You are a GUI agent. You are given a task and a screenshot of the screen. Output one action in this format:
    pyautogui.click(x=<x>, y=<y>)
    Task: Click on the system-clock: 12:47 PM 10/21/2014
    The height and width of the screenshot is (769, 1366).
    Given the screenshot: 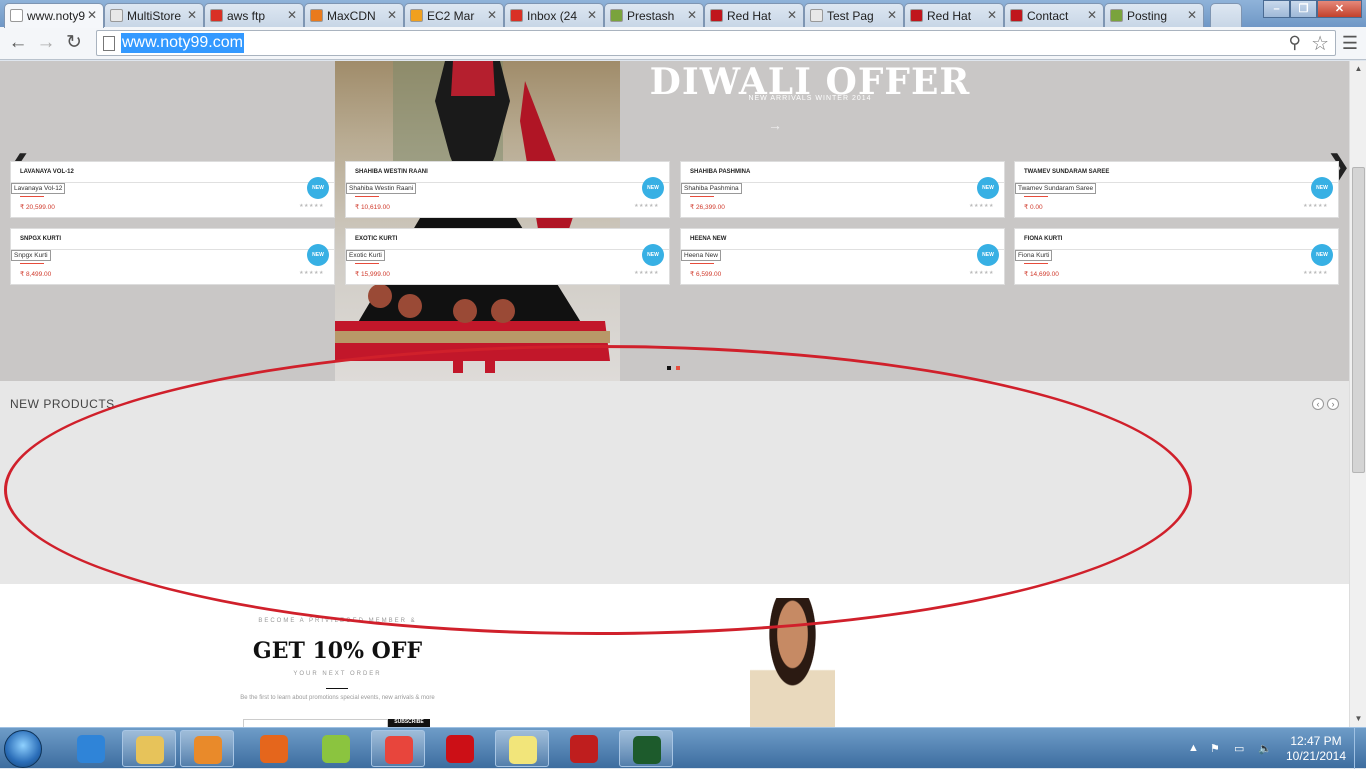 What is the action you would take?
    pyautogui.click(x=1316, y=749)
    